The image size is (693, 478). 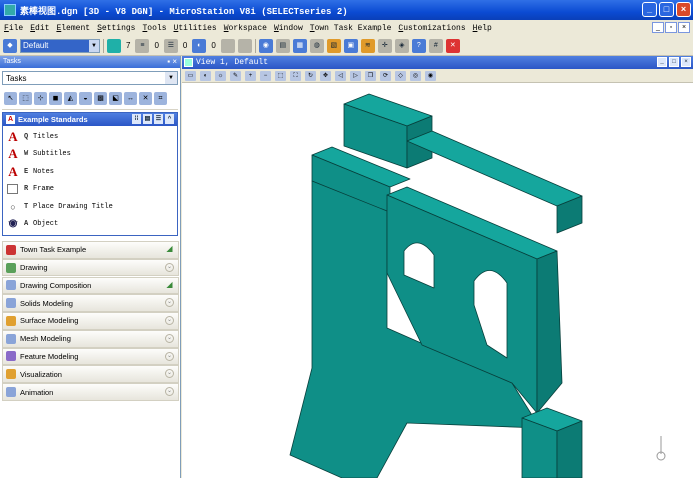 What do you see at coordinates (325, 75) in the screenshot?
I see `pan-view-icon: ✥` at bounding box center [325, 75].